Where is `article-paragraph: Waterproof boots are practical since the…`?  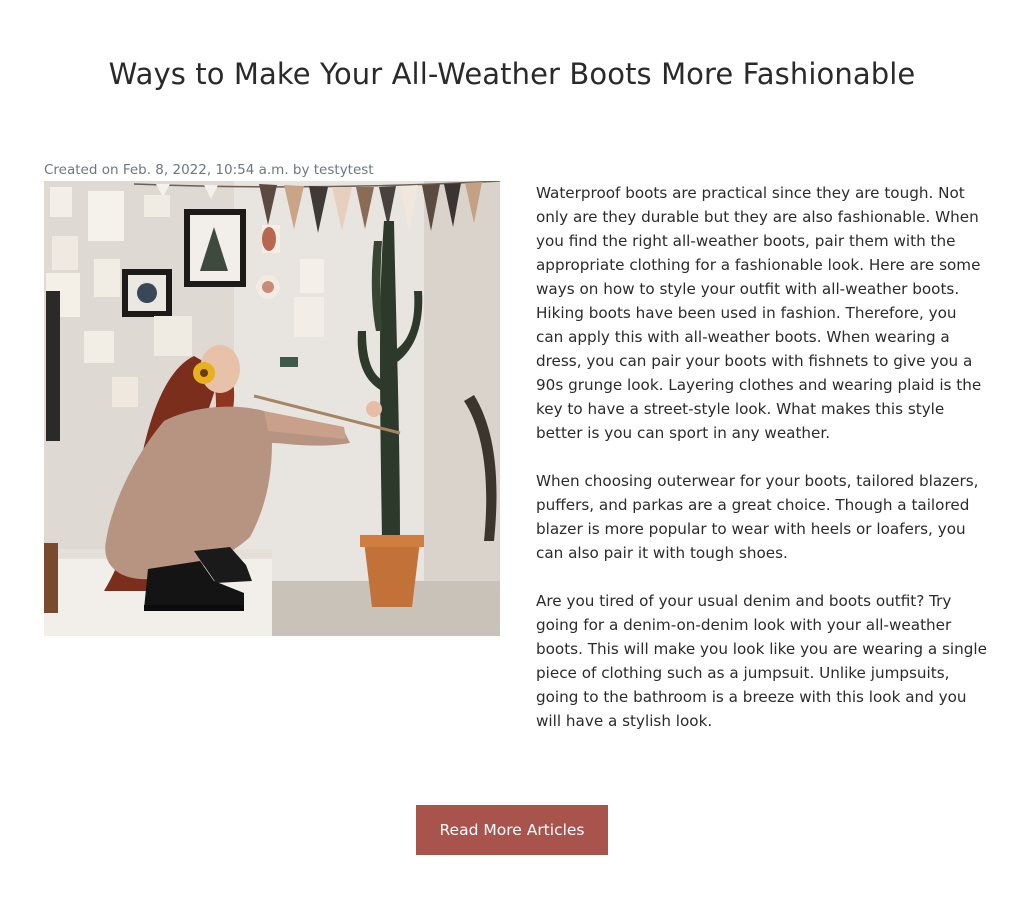
article-paragraph: Waterproof boots are practical since the… is located at coordinates (759, 313).